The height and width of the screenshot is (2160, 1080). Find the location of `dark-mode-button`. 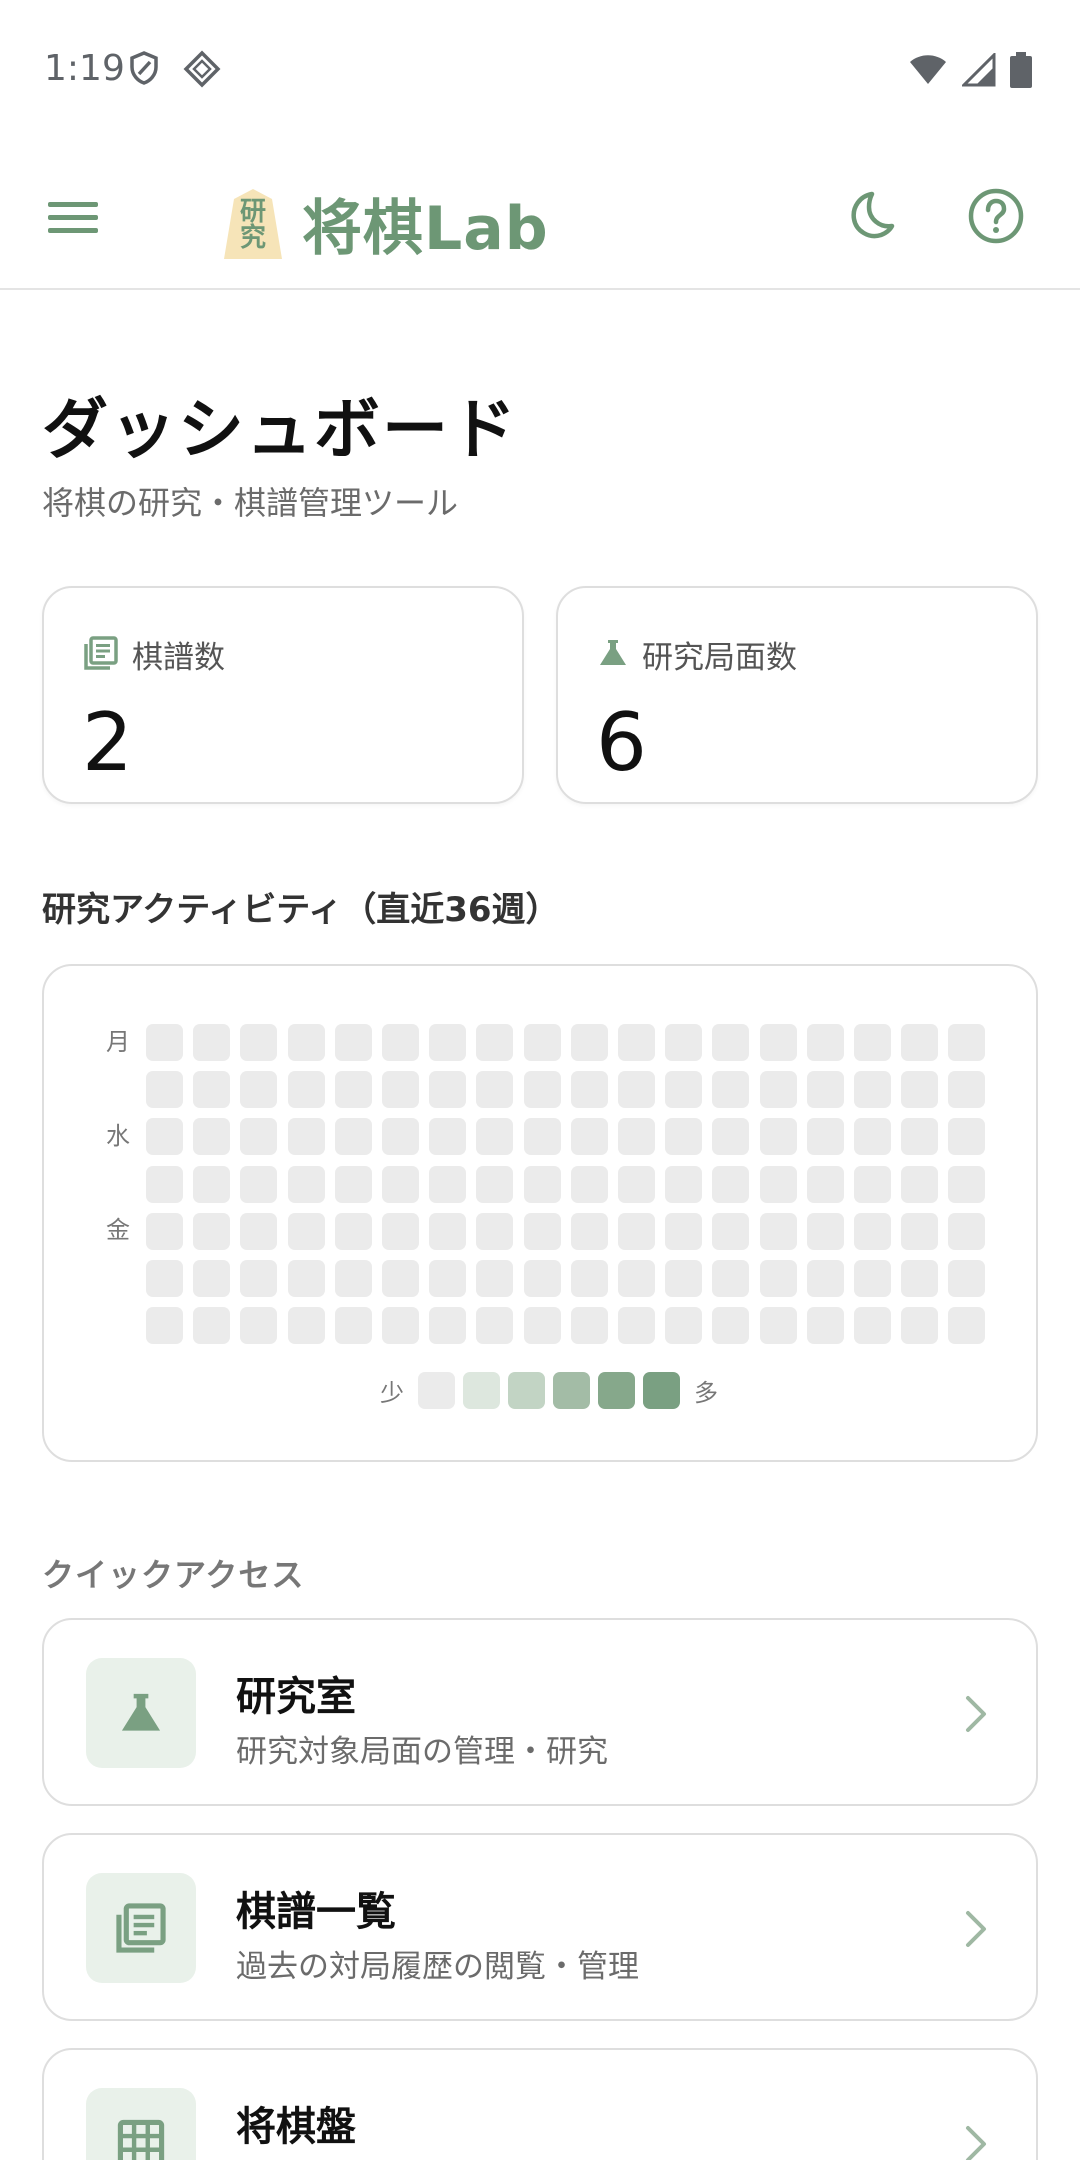

dark-mode-button is located at coordinates (870, 216).